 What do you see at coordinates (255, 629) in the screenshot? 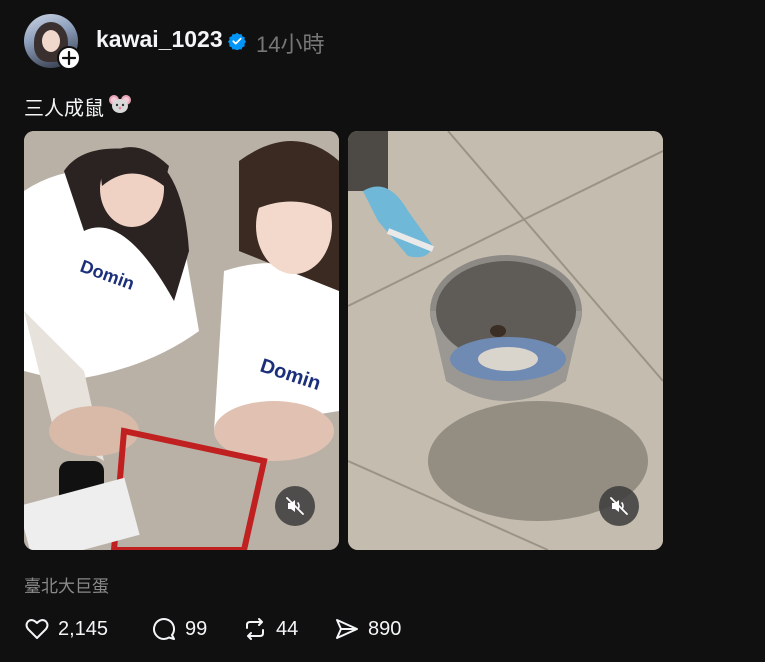
I see `repost-icon` at bounding box center [255, 629].